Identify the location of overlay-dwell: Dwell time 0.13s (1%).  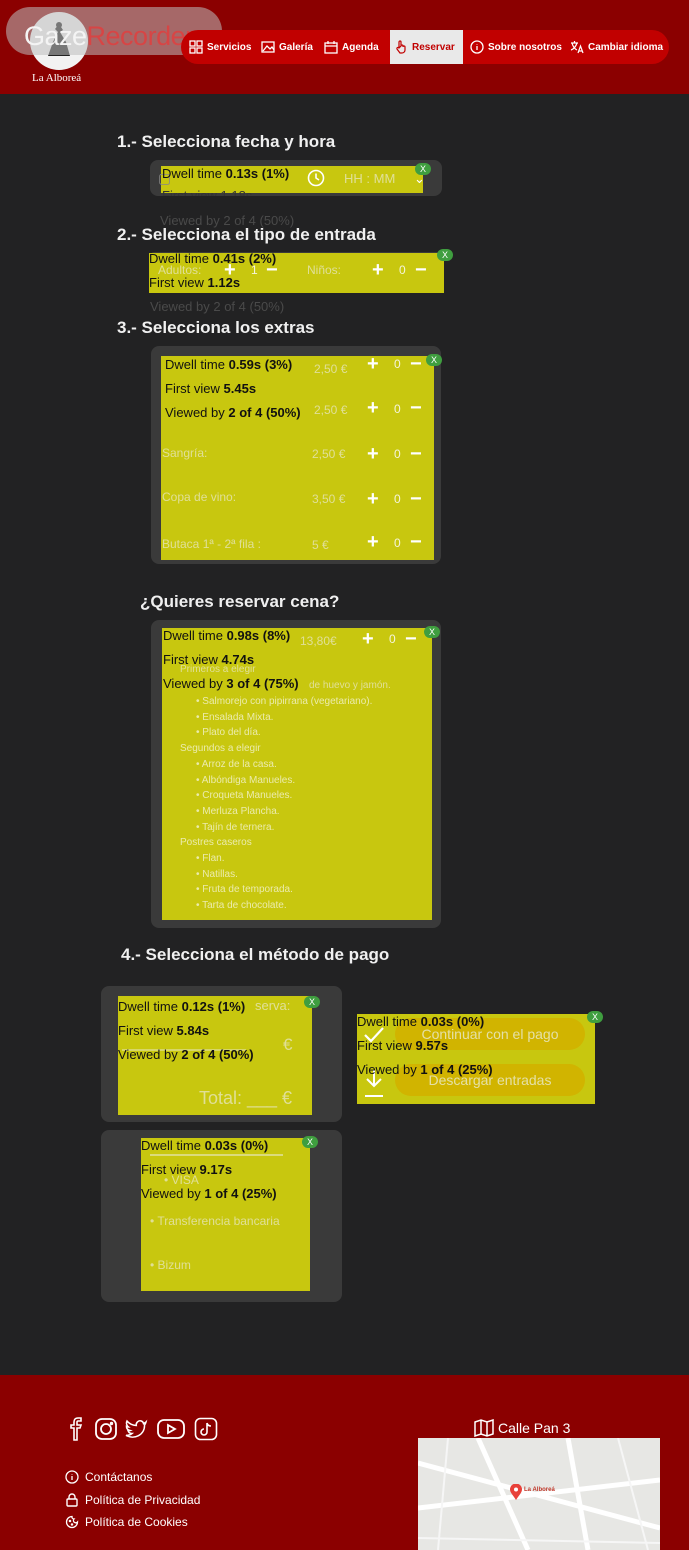
(226, 173).